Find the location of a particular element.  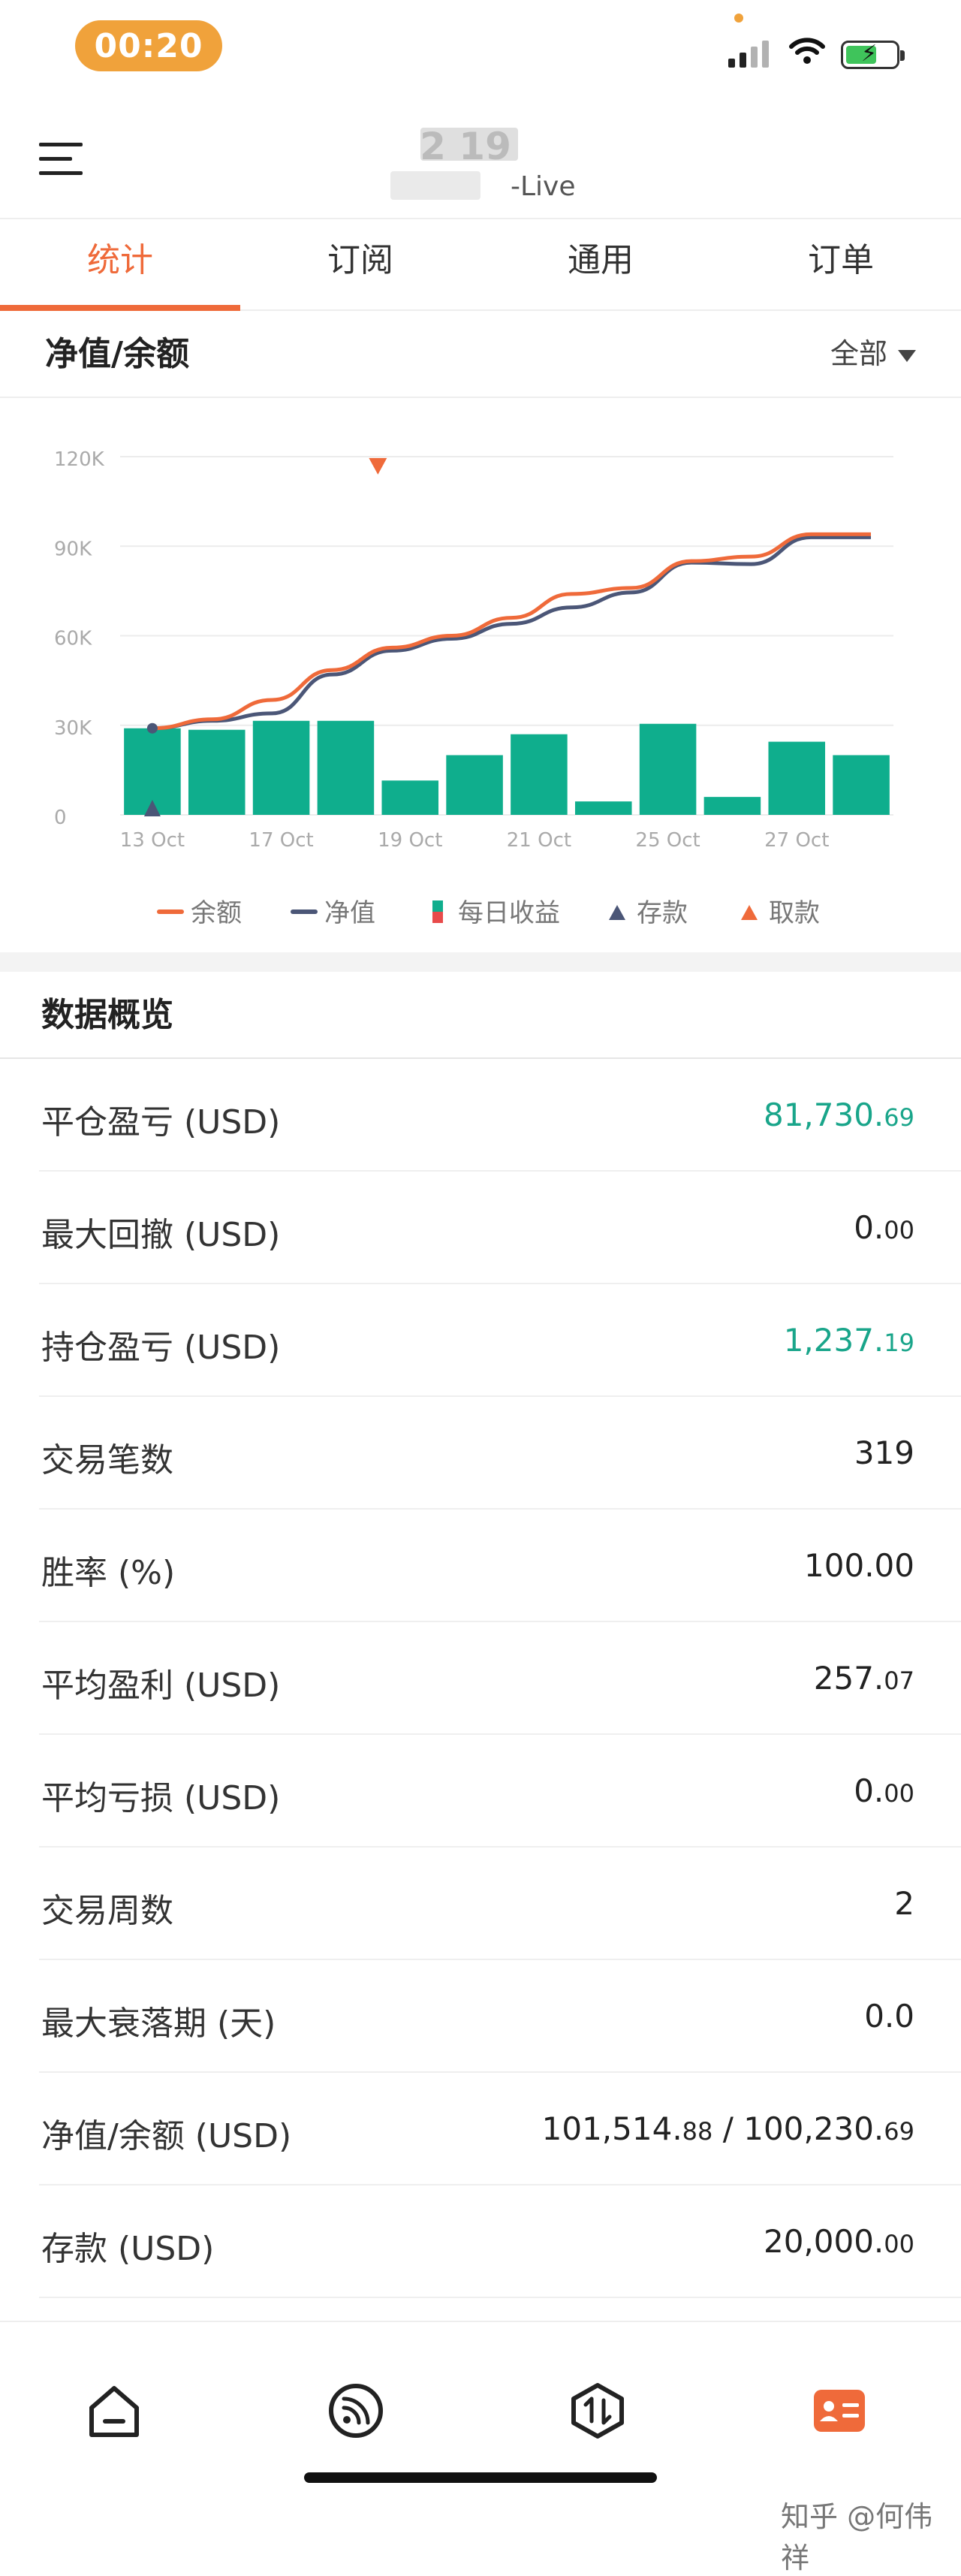

section-gap is located at coordinates (480, 962).